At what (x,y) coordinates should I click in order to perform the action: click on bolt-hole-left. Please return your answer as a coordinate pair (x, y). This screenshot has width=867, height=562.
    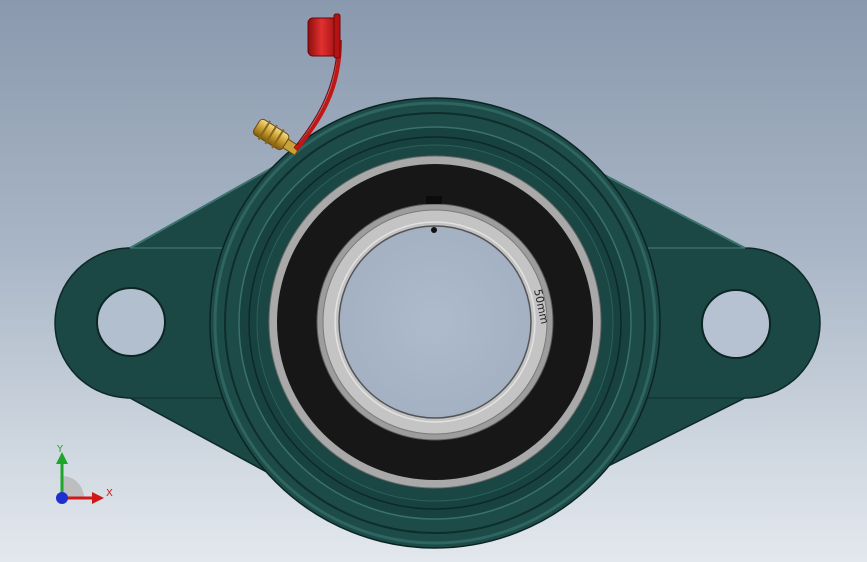
    Looking at the image, I should click on (131, 322).